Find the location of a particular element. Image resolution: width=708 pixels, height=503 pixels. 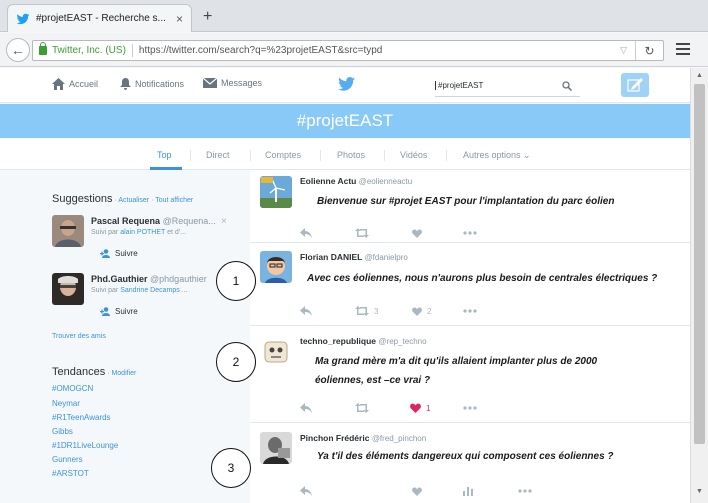

tab-top: Top is located at coordinates (164, 155).